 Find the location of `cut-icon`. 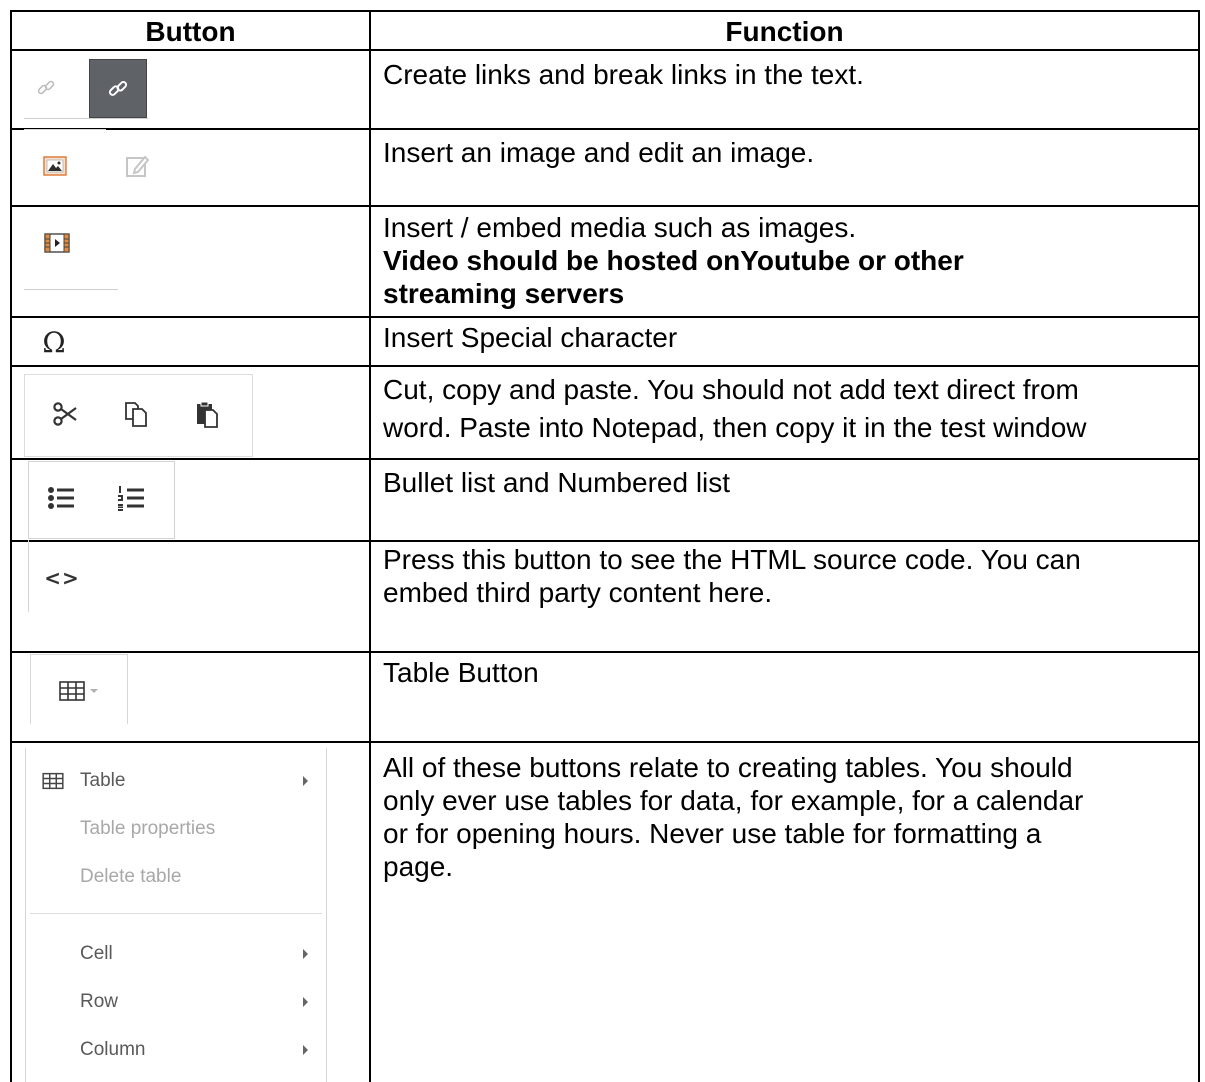

cut-icon is located at coordinates (65, 414).